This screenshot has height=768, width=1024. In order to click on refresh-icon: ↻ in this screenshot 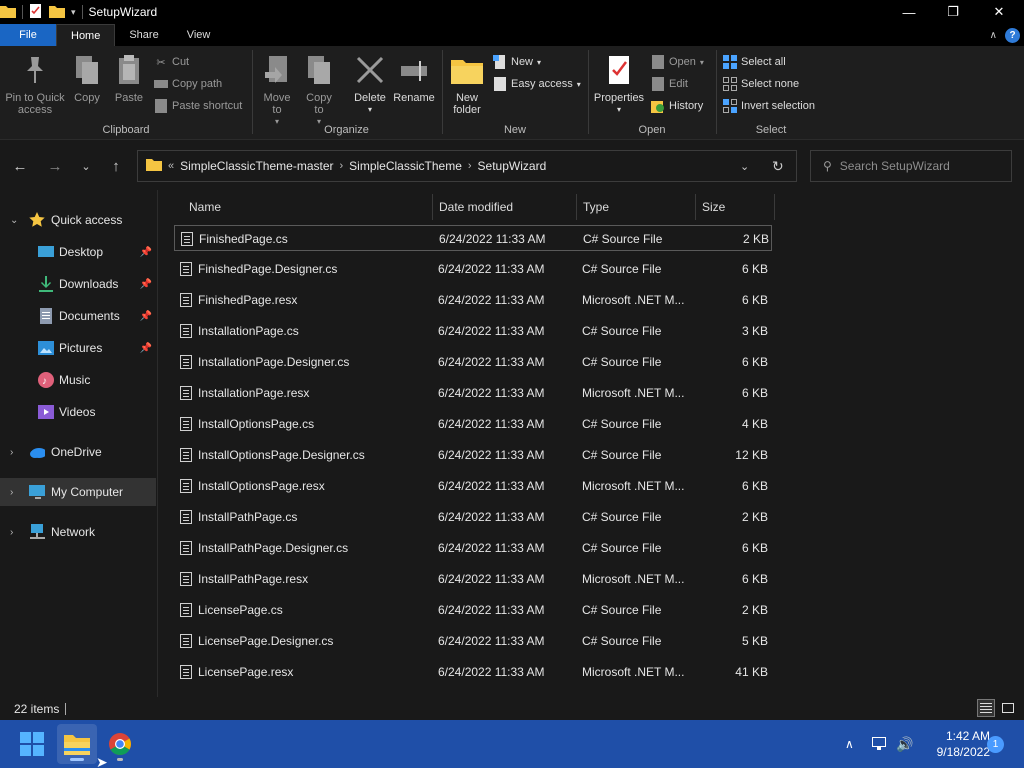, I will do `click(778, 166)`.